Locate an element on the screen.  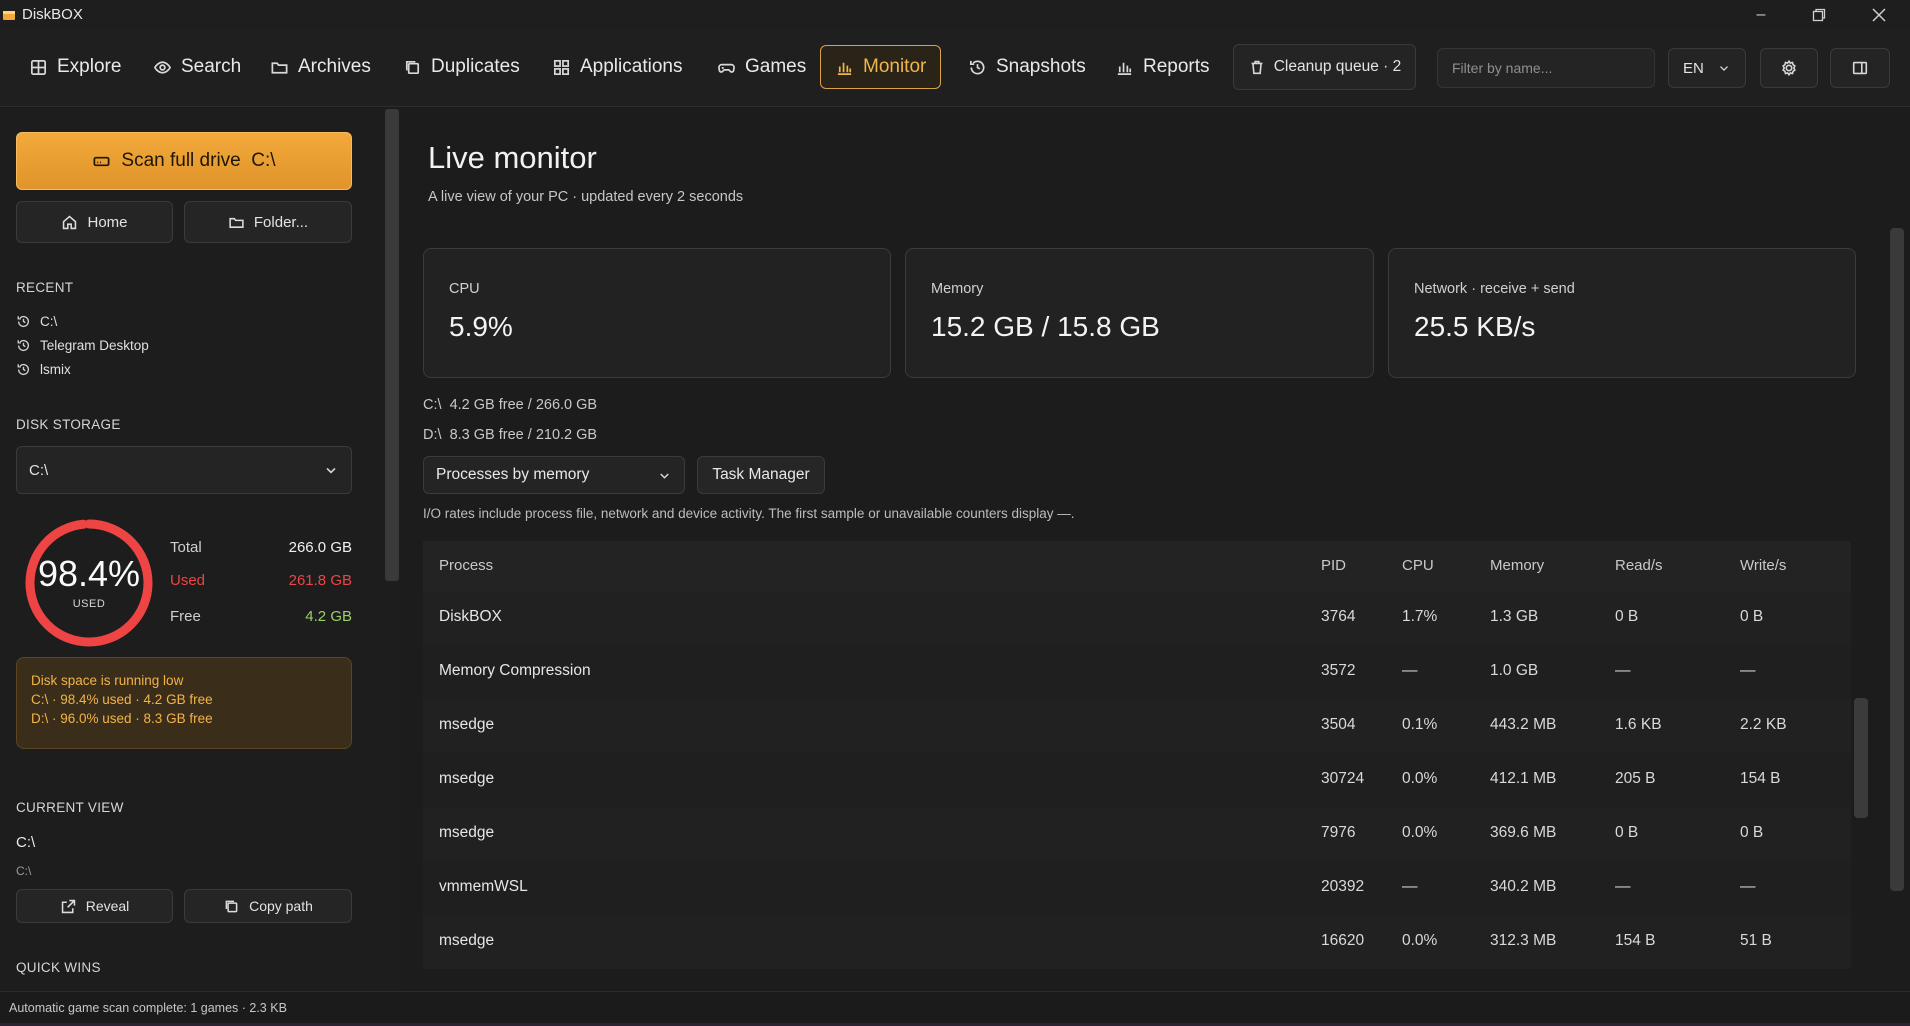
table-scroll-thumb is located at coordinates (1861, 758).